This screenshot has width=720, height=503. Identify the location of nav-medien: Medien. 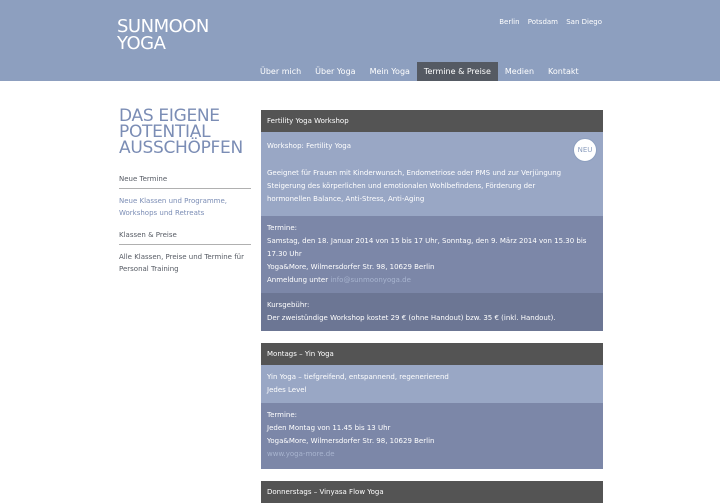
(519, 71).